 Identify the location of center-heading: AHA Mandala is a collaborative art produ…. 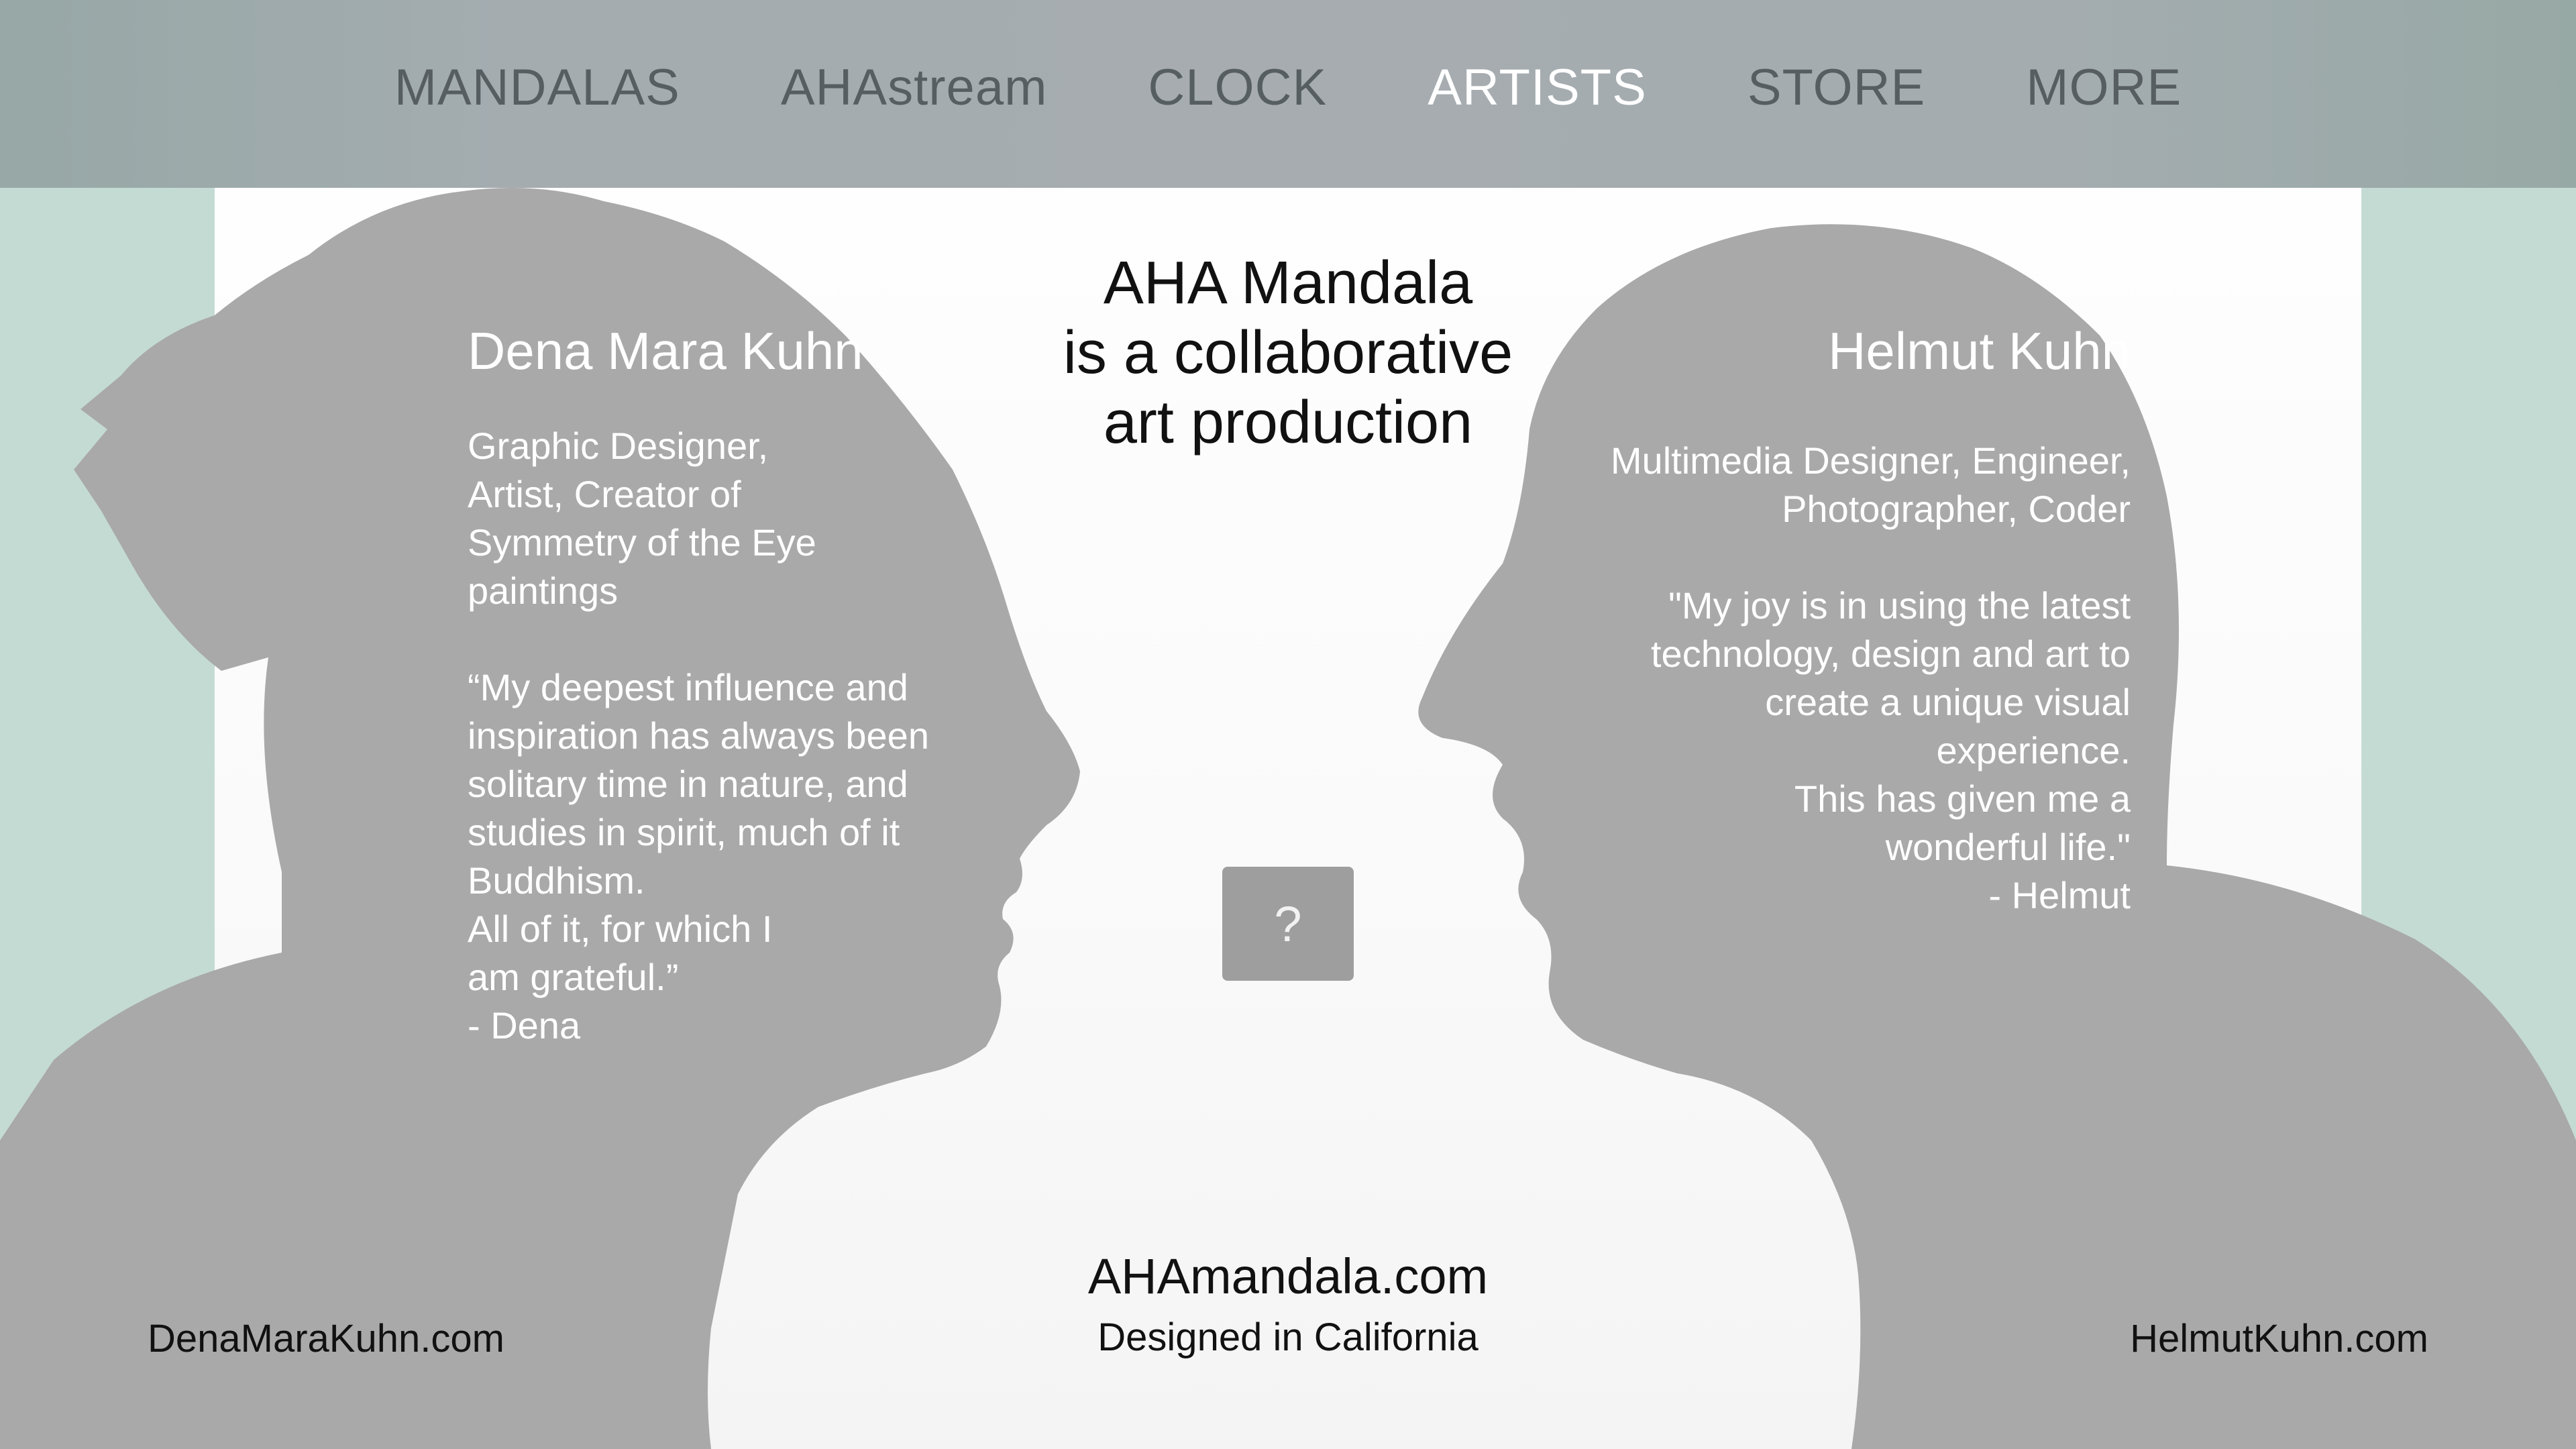
(1288, 353).